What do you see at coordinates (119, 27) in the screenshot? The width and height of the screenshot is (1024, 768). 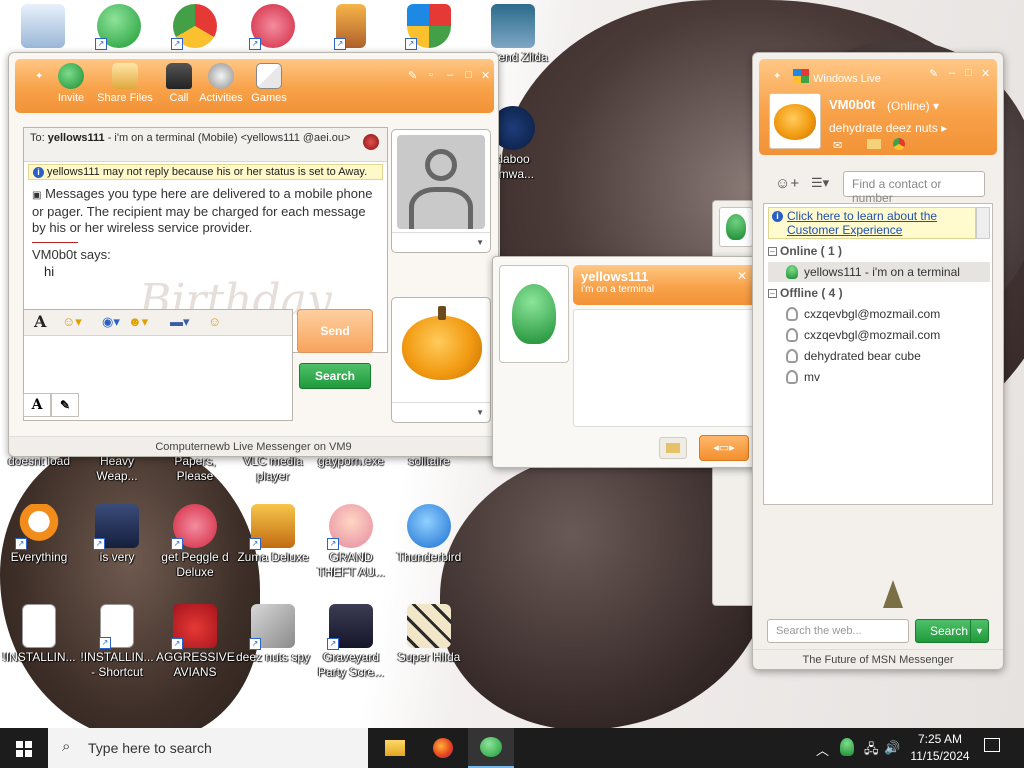 I see `desktop-icon-messenger: ↗` at bounding box center [119, 27].